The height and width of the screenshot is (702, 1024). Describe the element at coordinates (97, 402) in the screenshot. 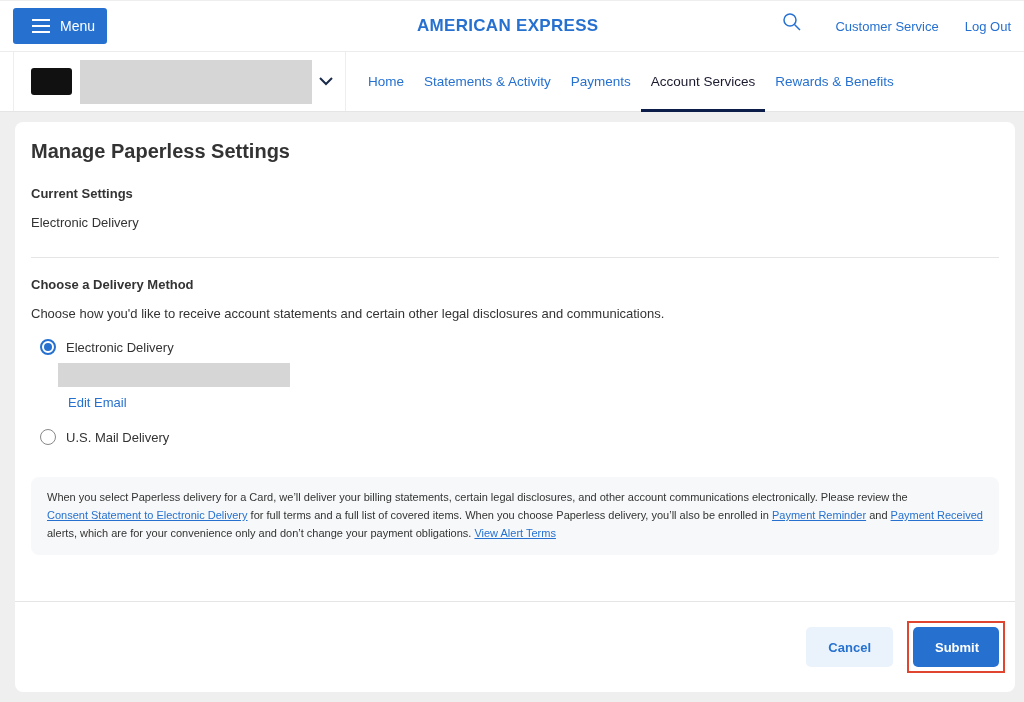

I see `edit-email-link: Edit Email` at that location.